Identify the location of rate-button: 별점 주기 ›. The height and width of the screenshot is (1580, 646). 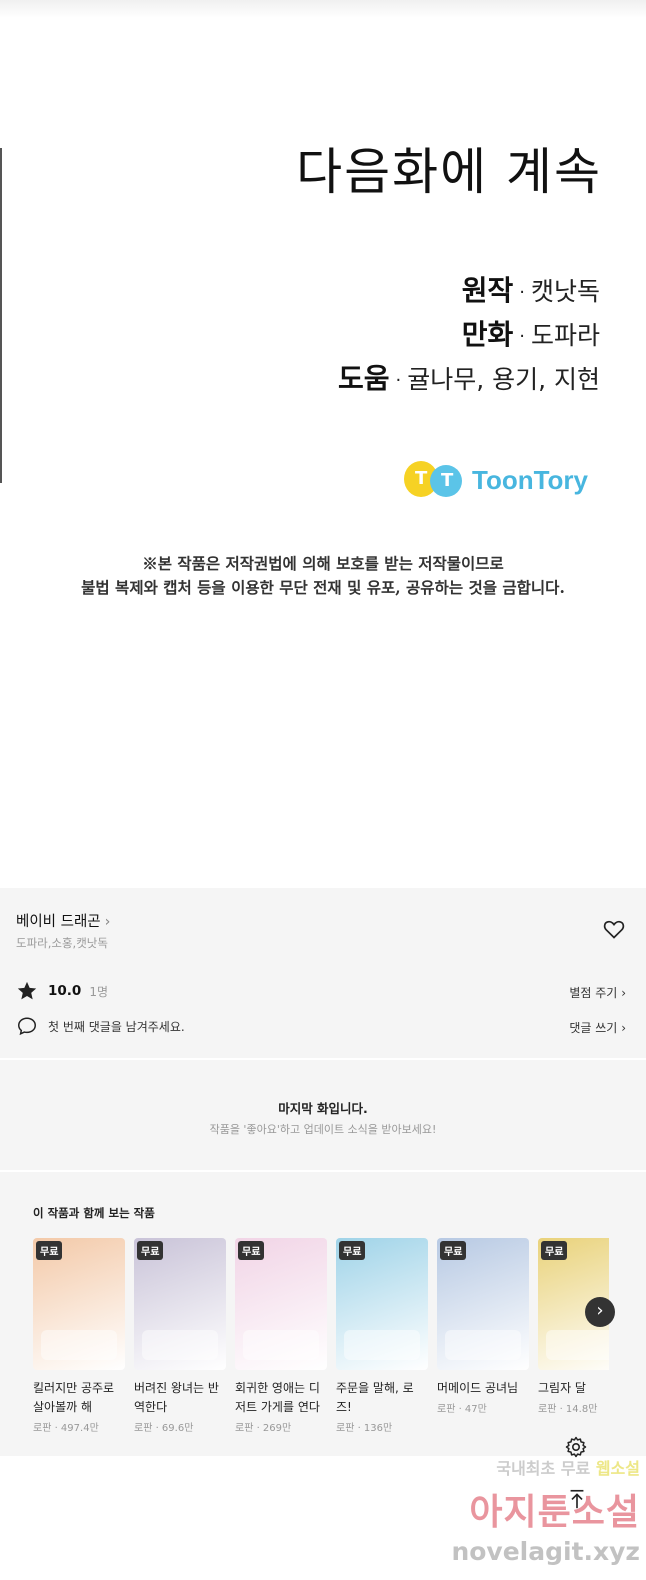
(597, 992).